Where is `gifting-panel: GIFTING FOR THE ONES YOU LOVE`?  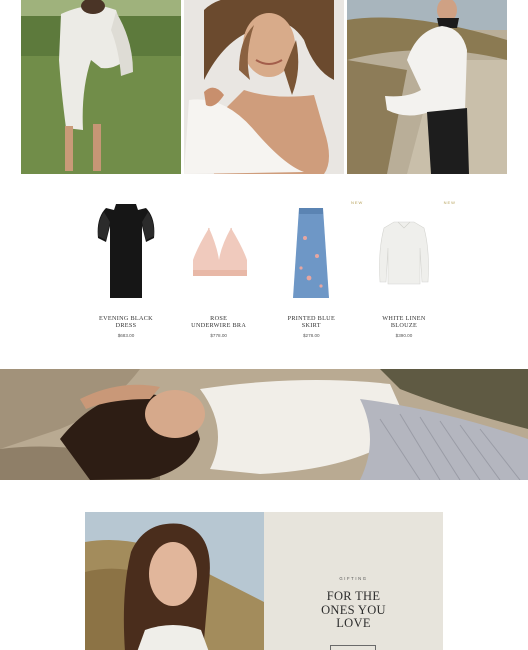 gifting-panel: GIFTING FOR THE ONES YOU LOVE is located at coordinates (353, 581).